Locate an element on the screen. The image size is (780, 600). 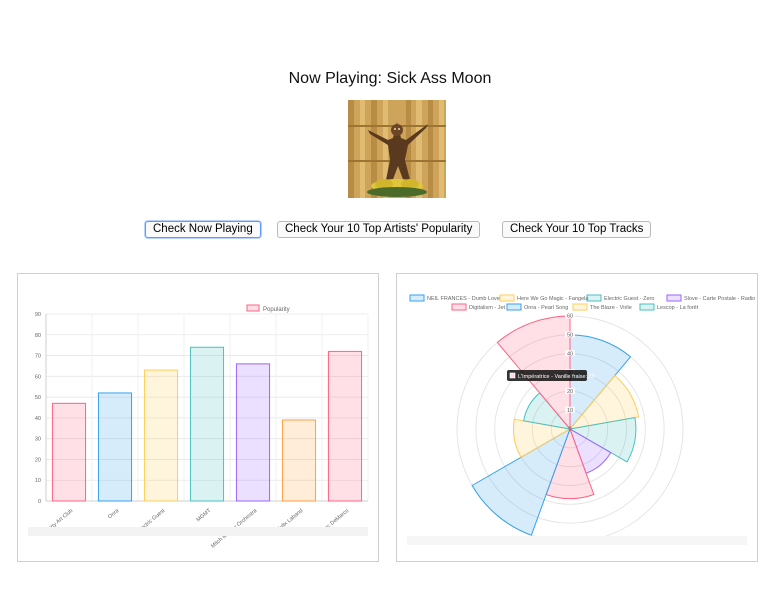
legend-label: Here We Go Magic - Fangela is located at coordinates (553, 299).